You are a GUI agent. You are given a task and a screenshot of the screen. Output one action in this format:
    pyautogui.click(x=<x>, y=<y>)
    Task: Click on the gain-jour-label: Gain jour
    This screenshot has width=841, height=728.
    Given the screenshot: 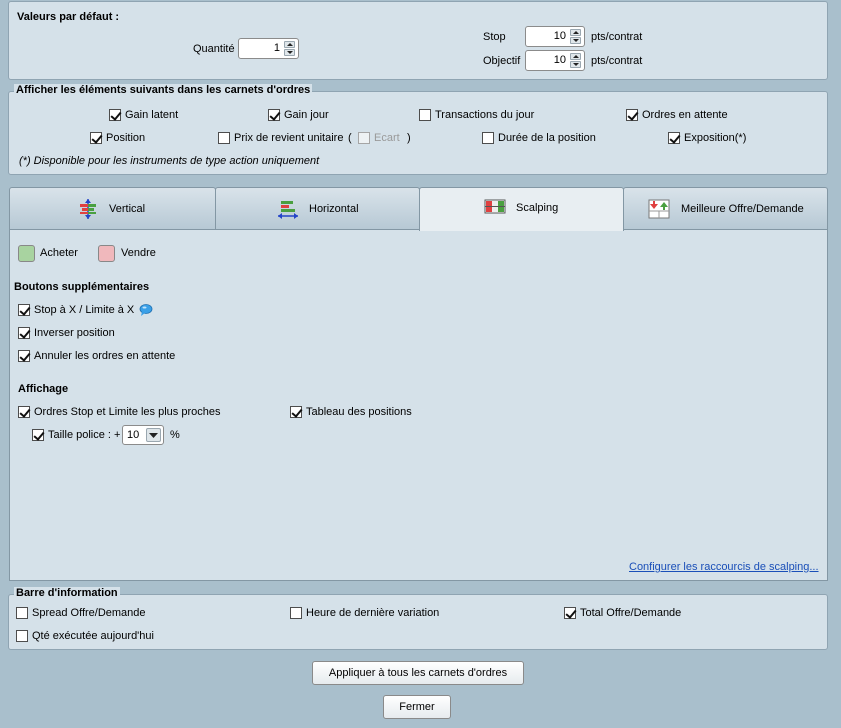 What is the action you would take?
    pyautogui.click(x=306, y=115)
    